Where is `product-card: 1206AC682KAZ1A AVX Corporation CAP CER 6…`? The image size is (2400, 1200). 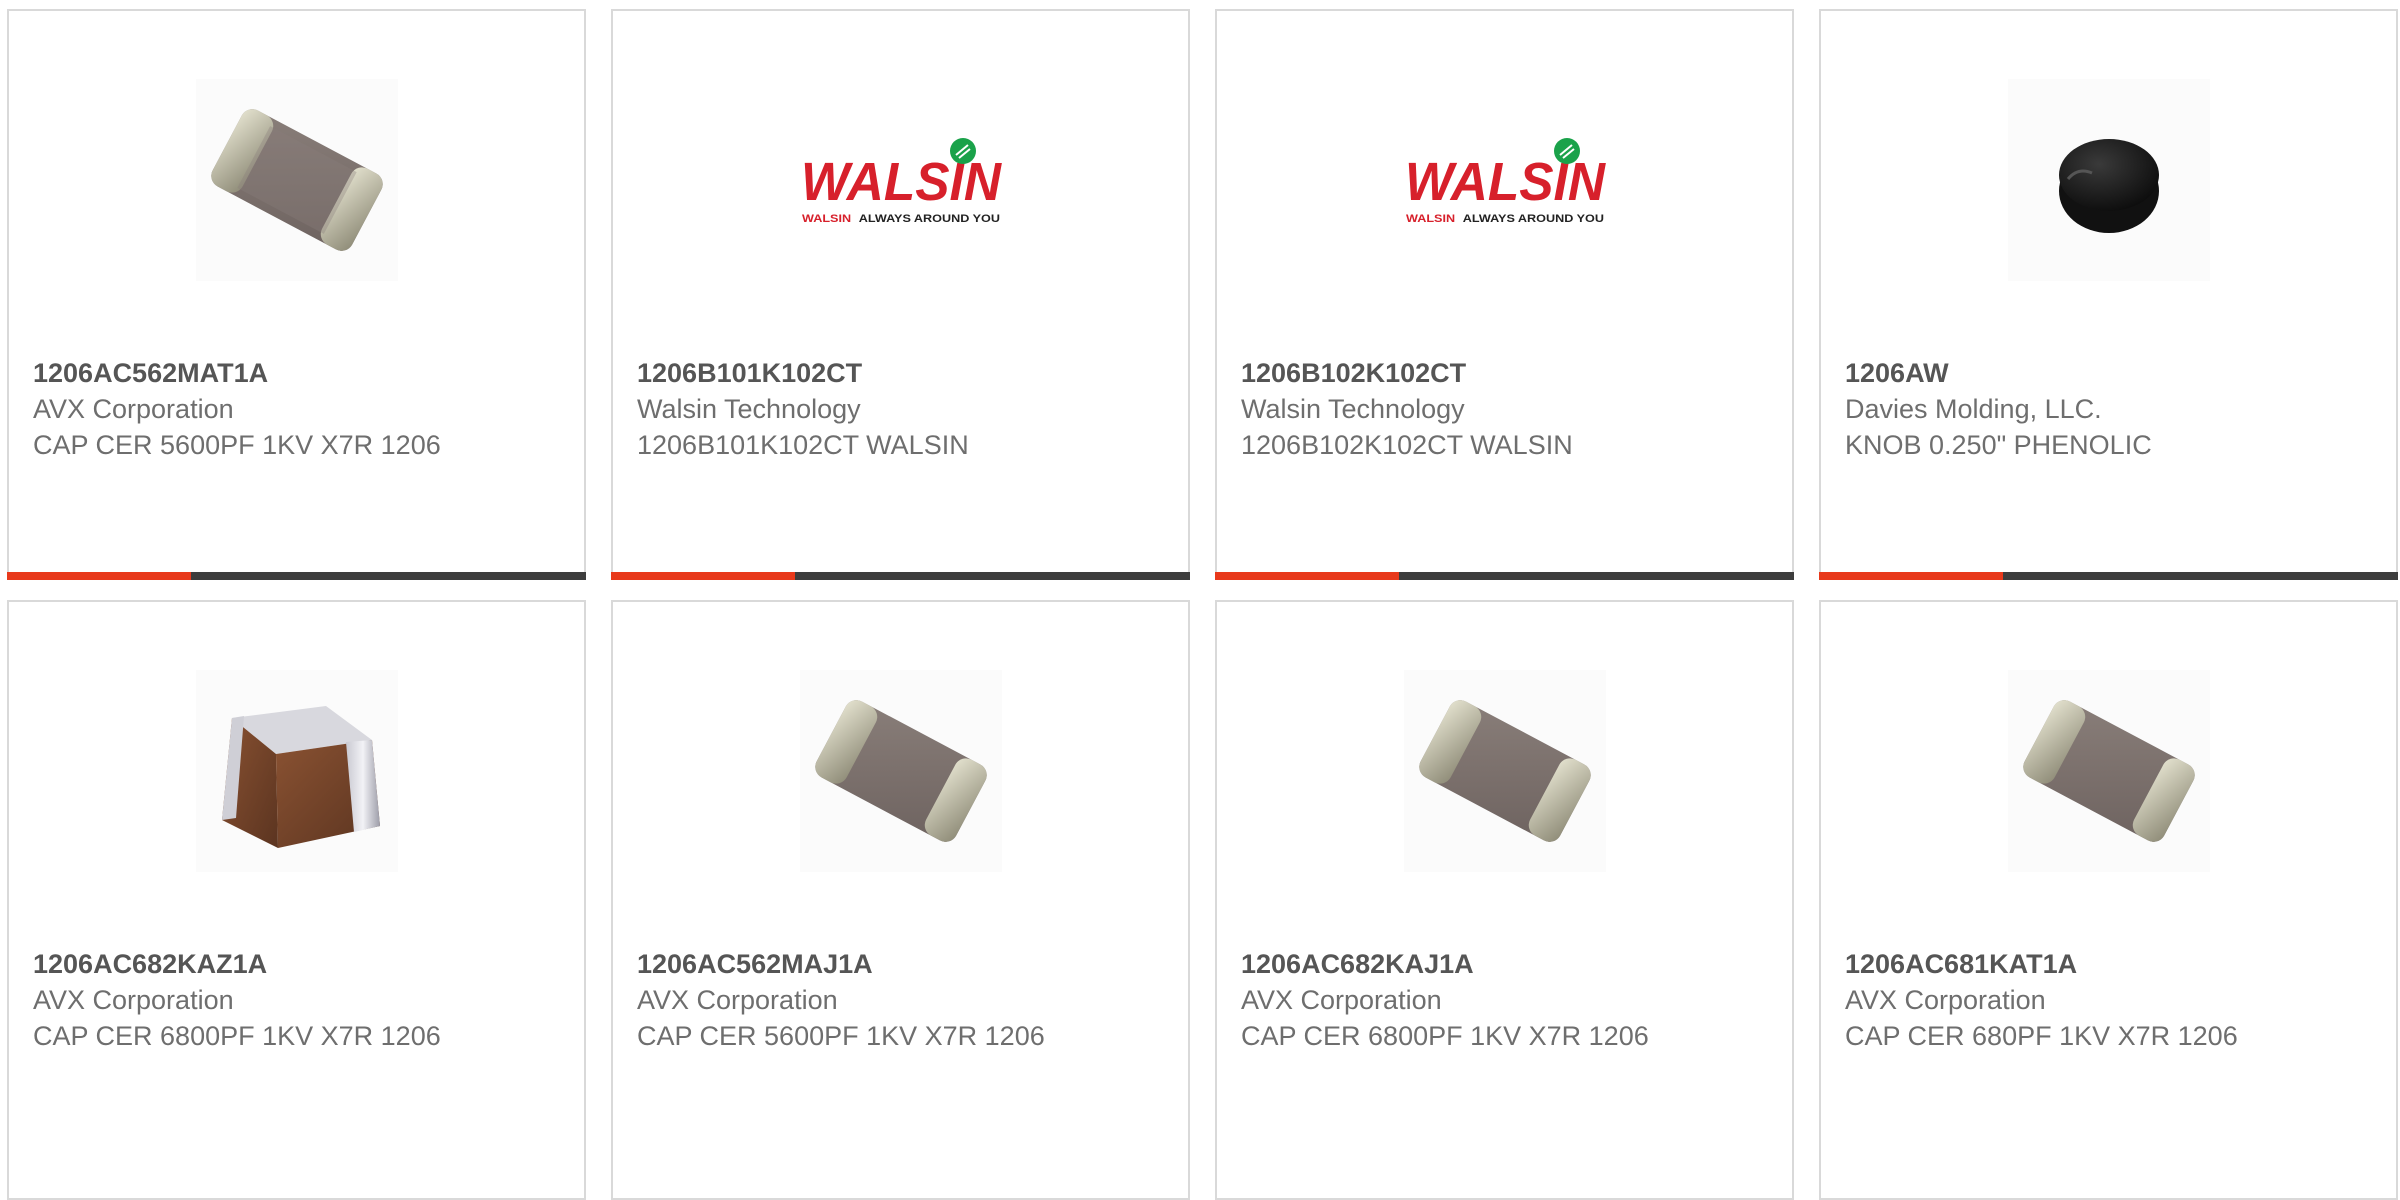
product-card: 1206AC682KAZ1A AVX Corporation CAP CER 6… is located at coordinates (296, 900).